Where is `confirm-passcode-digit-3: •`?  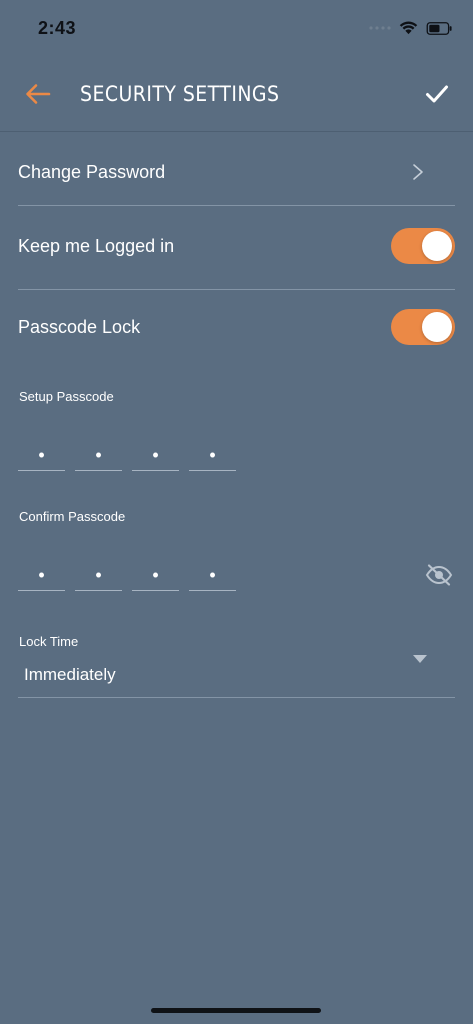
confirm-passcode-digit-3: • is located at coordinates (155, 575).